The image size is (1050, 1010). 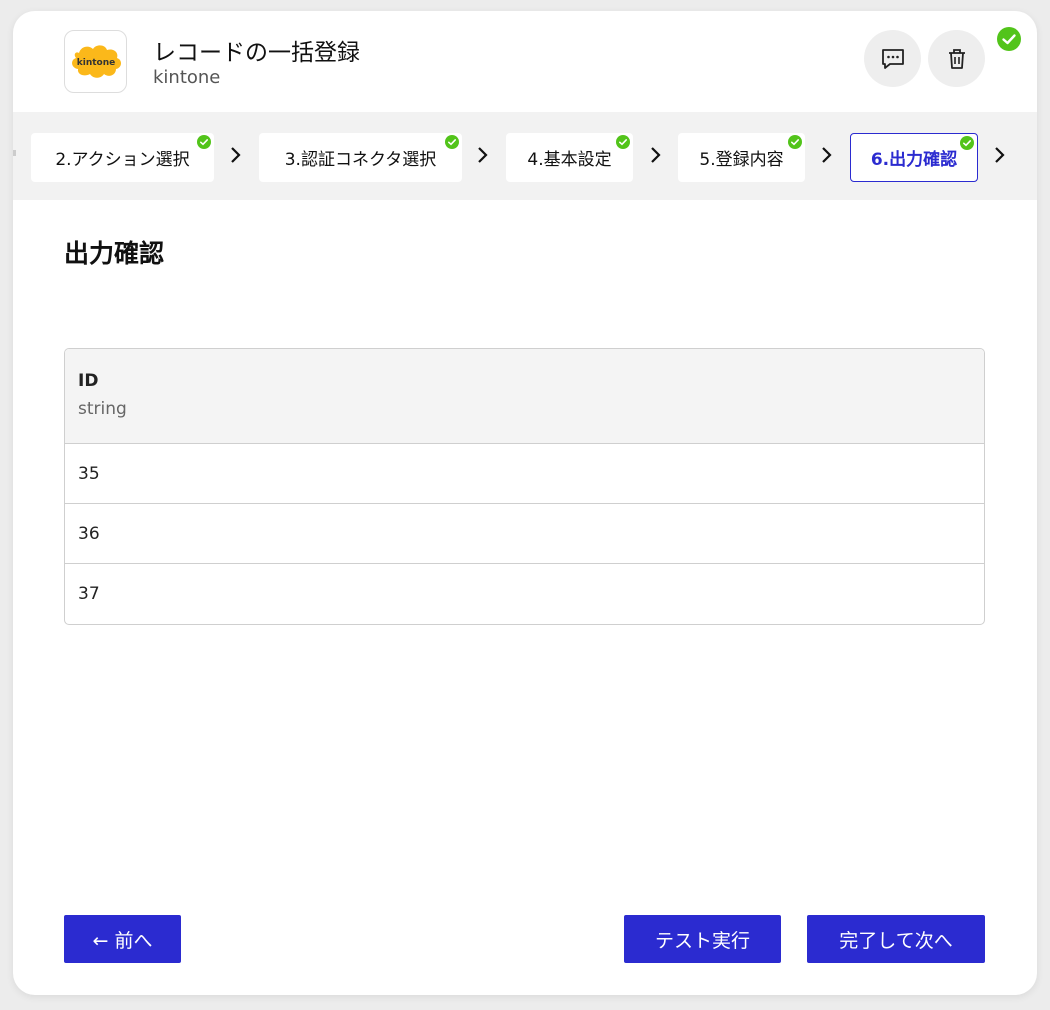 I want to click on kintone-logo-text: kintone, so click(x=96, y=63).